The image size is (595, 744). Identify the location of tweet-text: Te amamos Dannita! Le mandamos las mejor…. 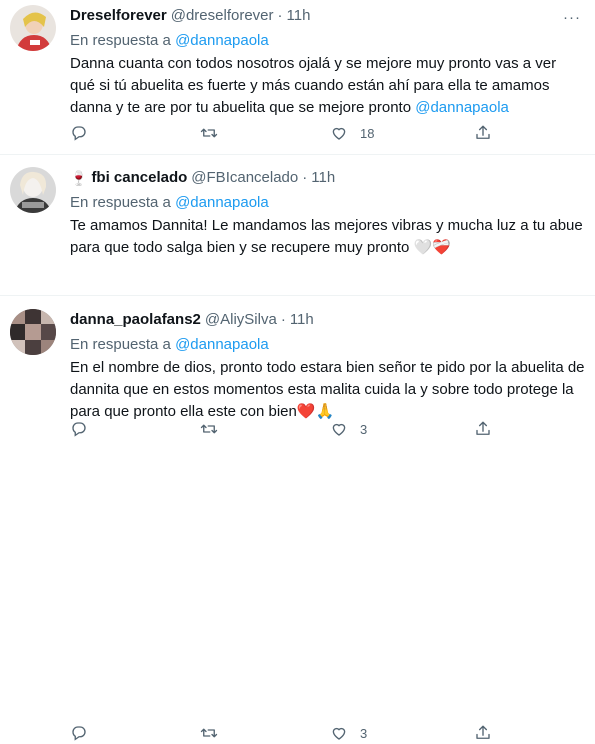
(327, 237).